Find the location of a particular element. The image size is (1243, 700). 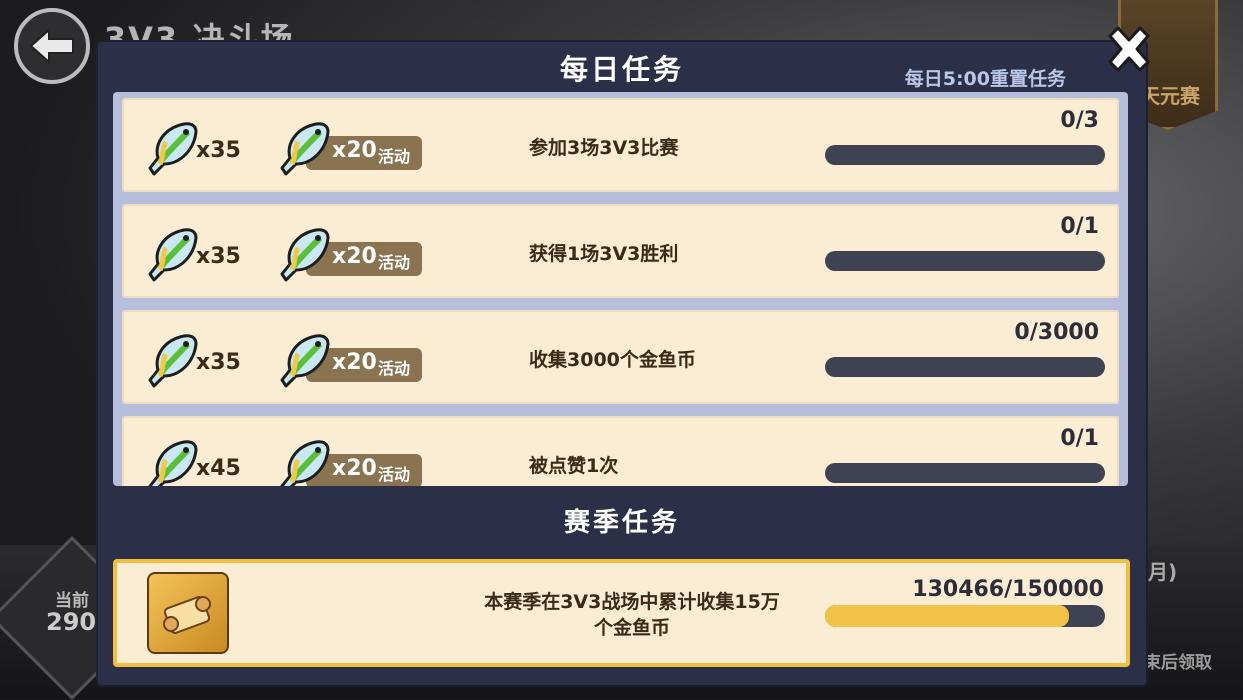

season-progress-bar is located at coordinates (965, 616).